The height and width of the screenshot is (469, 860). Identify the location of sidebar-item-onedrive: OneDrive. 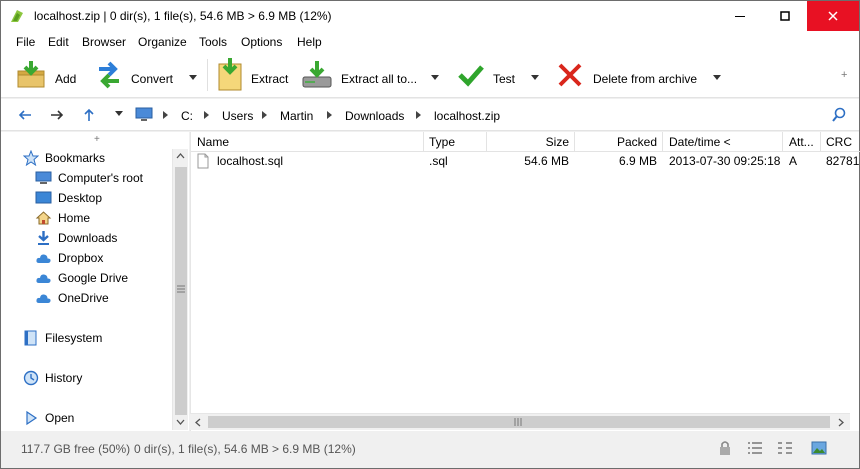
(72, 298).